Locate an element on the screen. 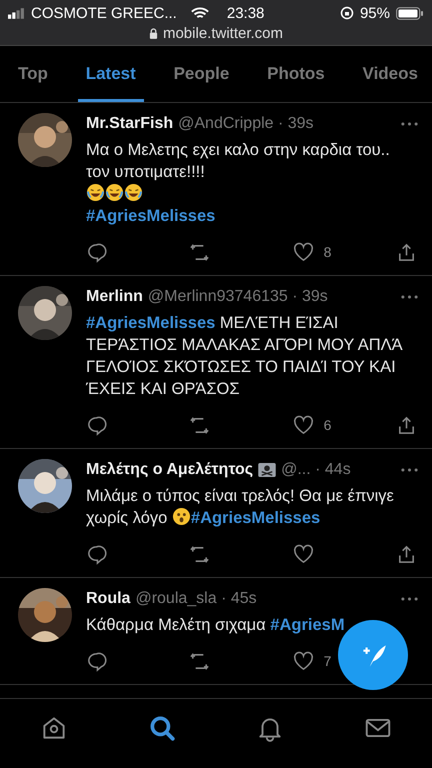 This screenshot has height=768, width=432. tab: Videos is located at coordinates (390, 75).